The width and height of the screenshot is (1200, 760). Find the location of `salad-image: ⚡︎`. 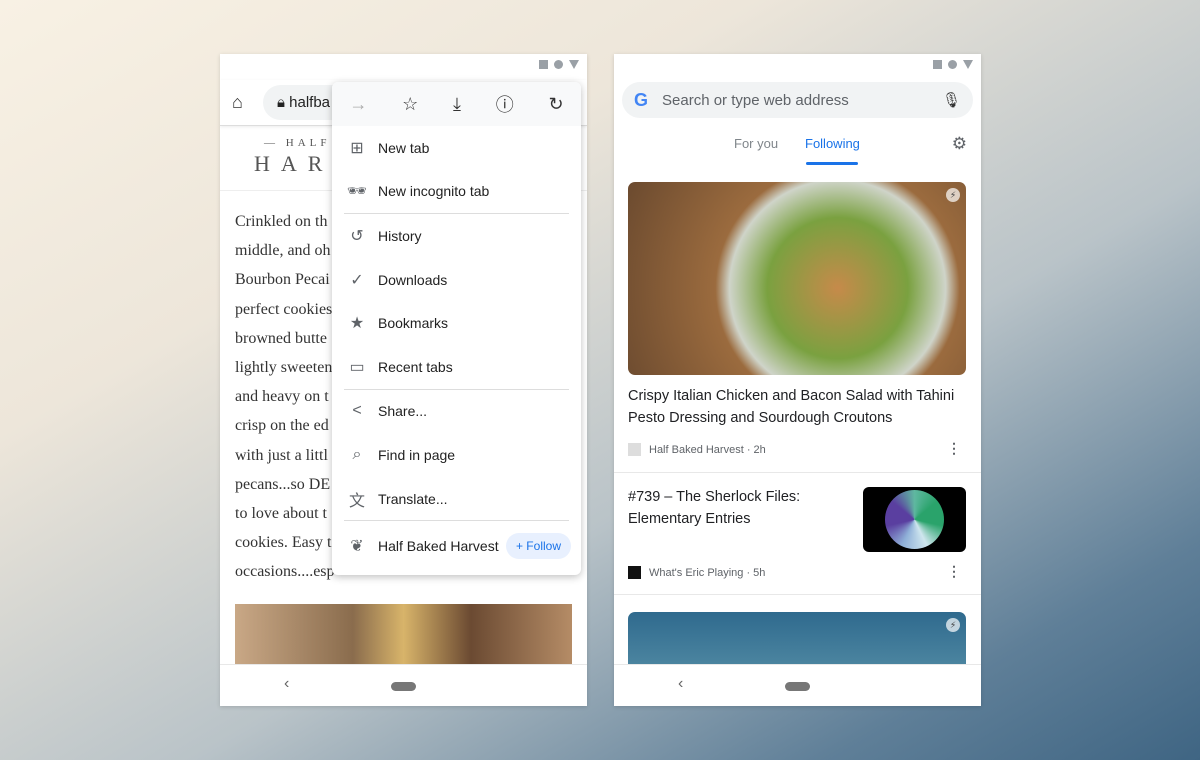

salad-image: ⚡︎ is located at coordinates (797, 278).